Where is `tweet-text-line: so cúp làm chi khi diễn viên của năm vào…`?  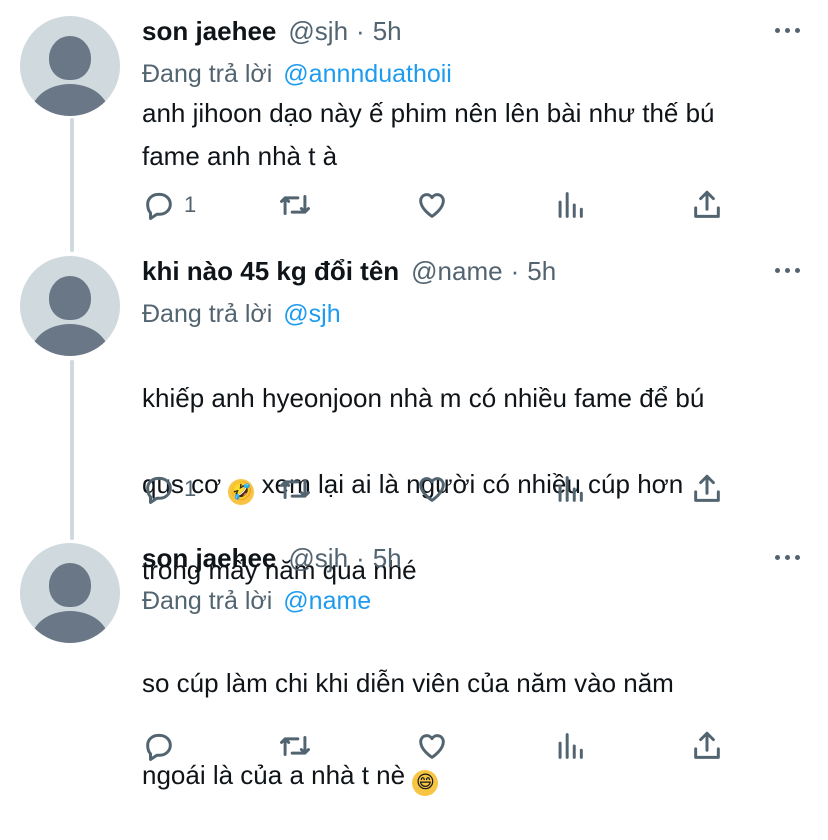 tweet-text-line: so cúp làm chi khi diễn viên của năm vào… is located at coordinates (408, 683).